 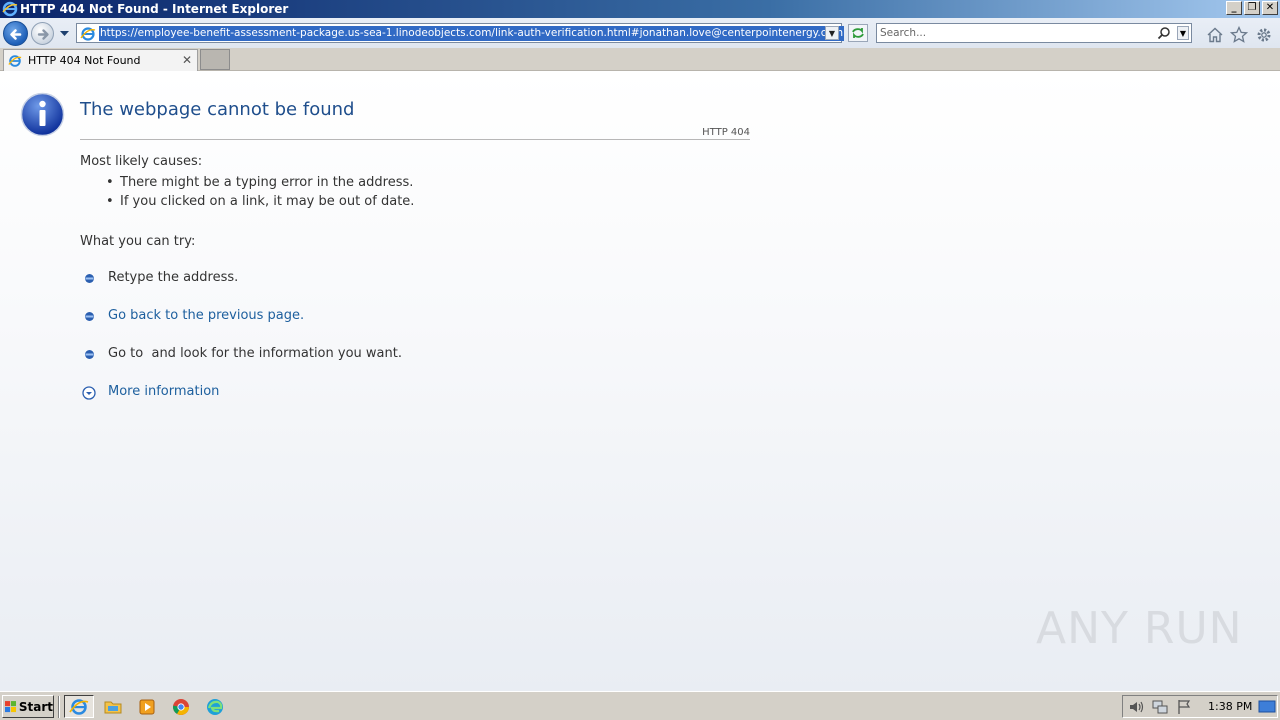 I want to click on recent-pages-dropdown-icon, so click(x=64, y=33).